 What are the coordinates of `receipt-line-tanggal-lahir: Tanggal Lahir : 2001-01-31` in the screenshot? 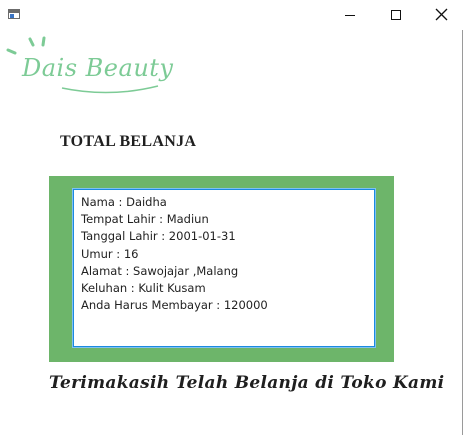 It's located at (158, 236).